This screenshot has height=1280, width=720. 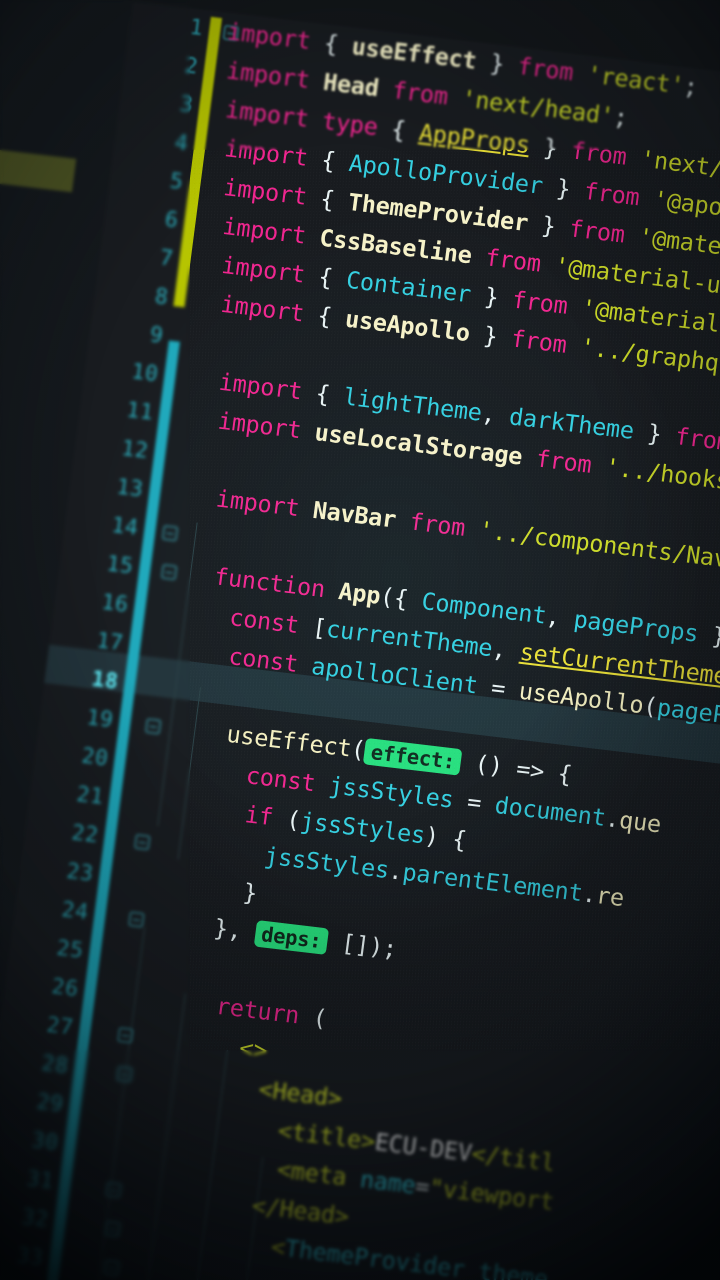 I want to click on line-number: 26, so click(x=65, y=987).